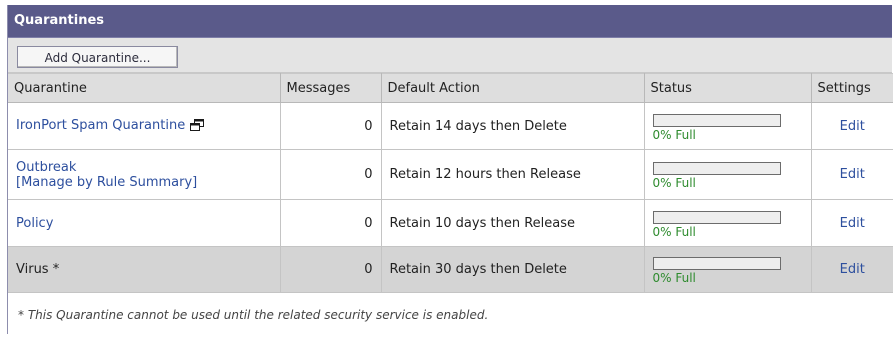 The image size is (893, 338). What do you see at coordinates (144, 223) in the screenshot?
I see `quarantine-name-cell: Policy` at bounding box center [144, 223].